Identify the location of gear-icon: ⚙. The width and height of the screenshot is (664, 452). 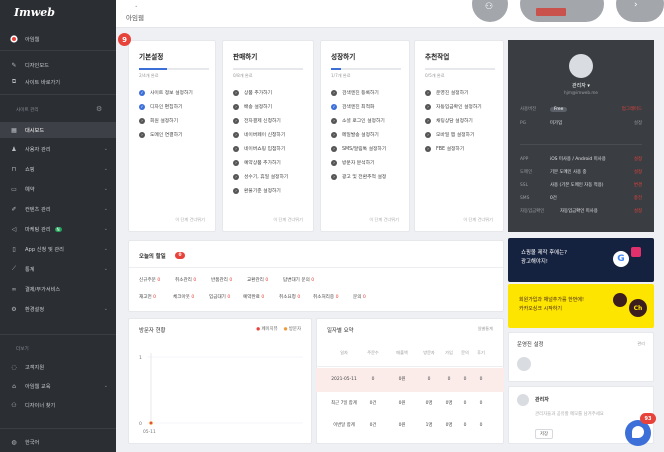
(99, 109).